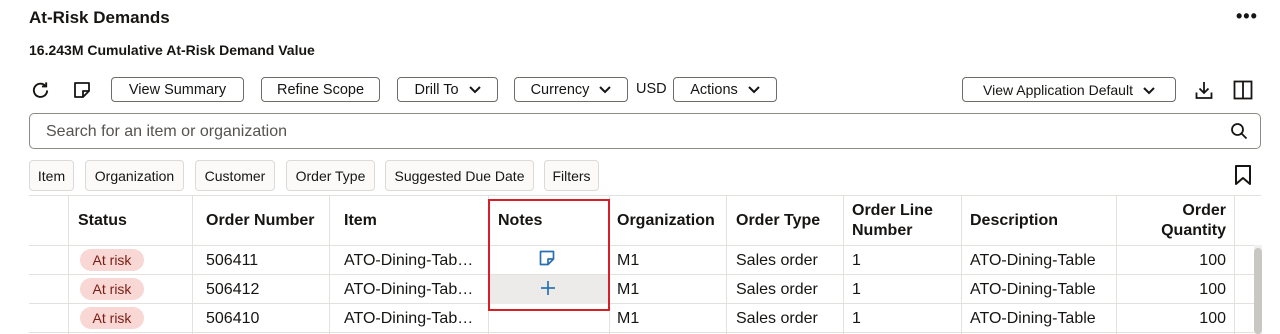 This screenshot has width=1280, height=334. Describe the element at coordinates (1239, 133) in the screenshot. I see `search-icon` at that location.